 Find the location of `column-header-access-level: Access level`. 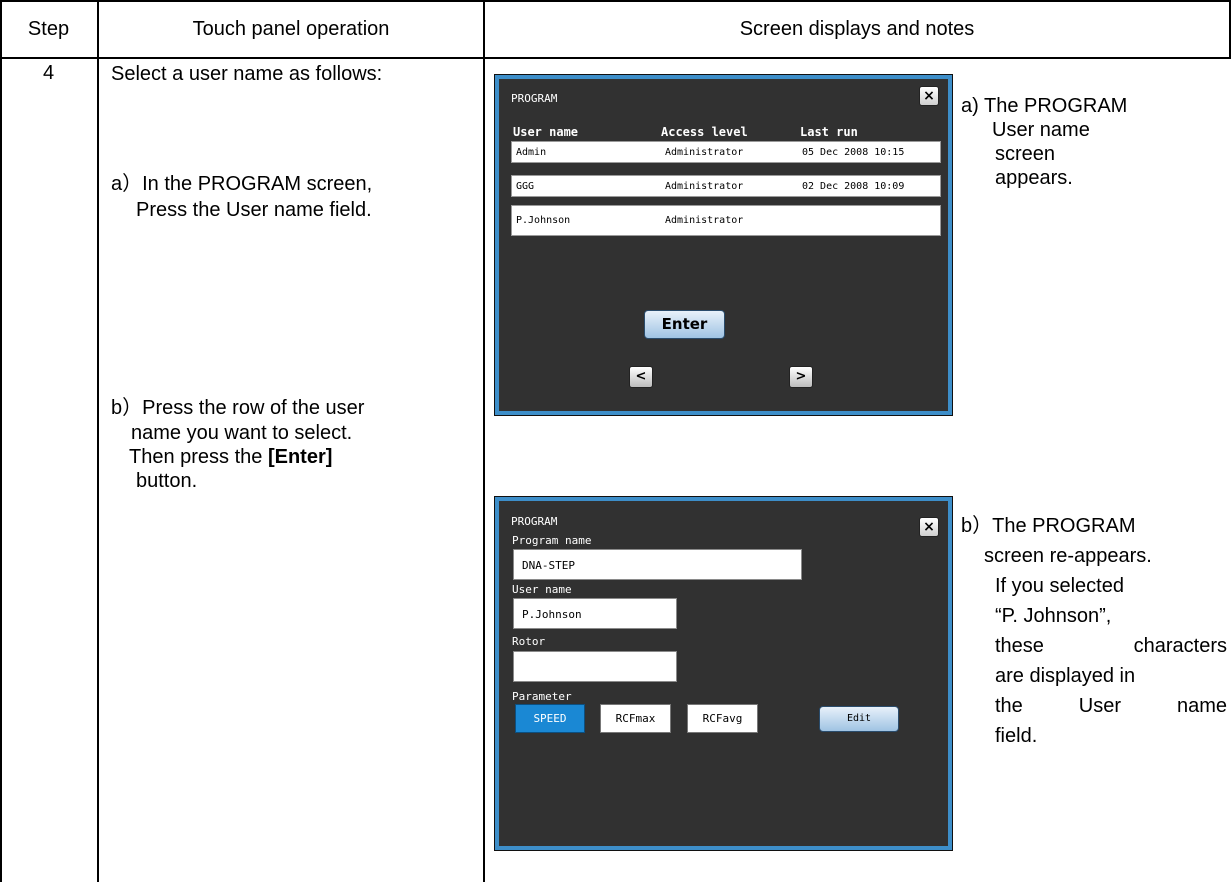

column-header-access-level: Access level is located at coordinates (704, 132).